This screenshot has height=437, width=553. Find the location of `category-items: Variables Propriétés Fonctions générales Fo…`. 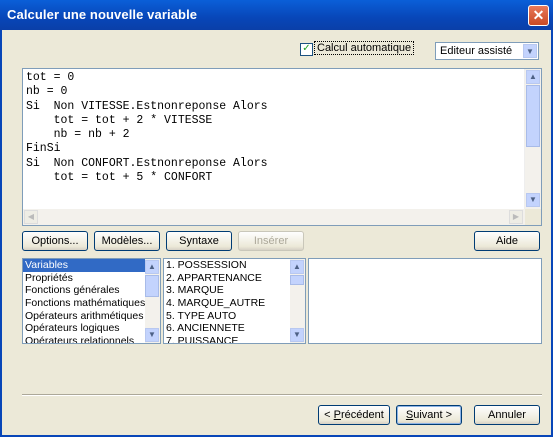

category-items: Variables Propriétés Fonctions générales Fo… is located at coordinates (91, 301).